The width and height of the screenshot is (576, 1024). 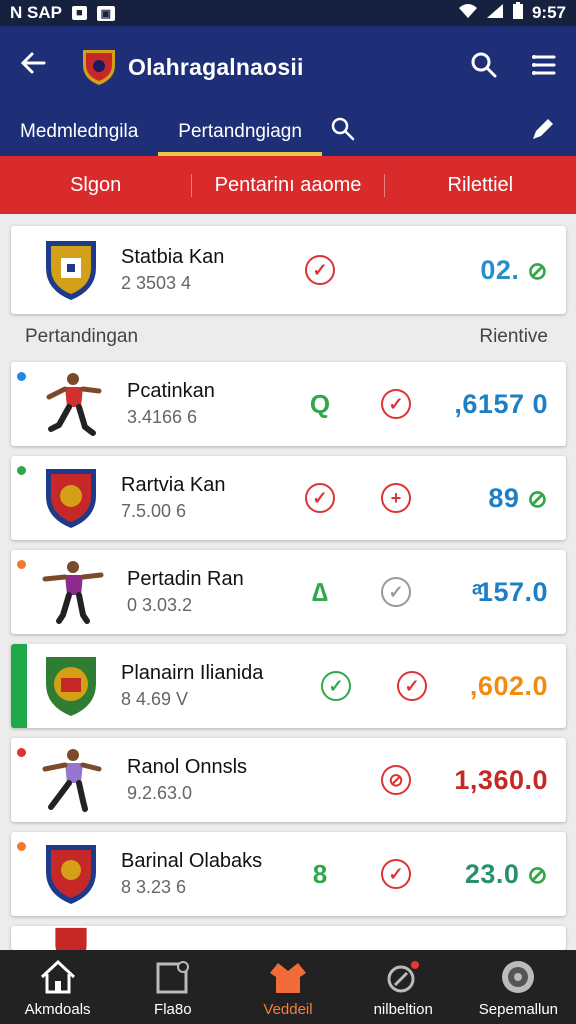 What do you see at coordinates (543, 132) in the screenshot?
I see `edit-icon` at bounding box center [543, 132].